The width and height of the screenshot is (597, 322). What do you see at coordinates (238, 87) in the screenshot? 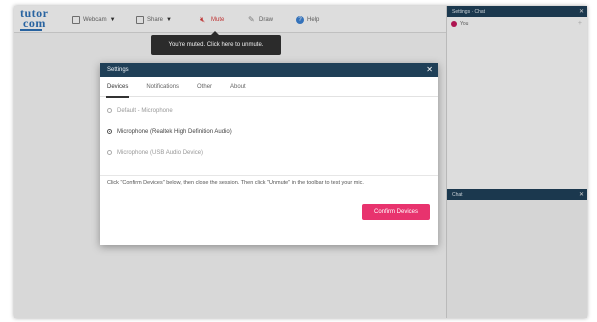
I see `tab-about: About` at bounding box center [238, 87].